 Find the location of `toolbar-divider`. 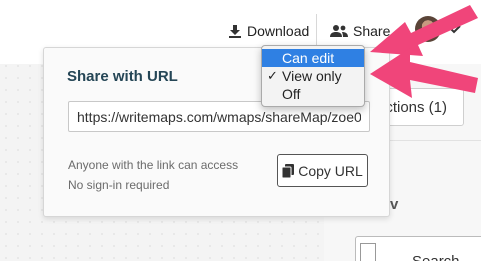

toolbar-divider is located at coordinates (316, 31).